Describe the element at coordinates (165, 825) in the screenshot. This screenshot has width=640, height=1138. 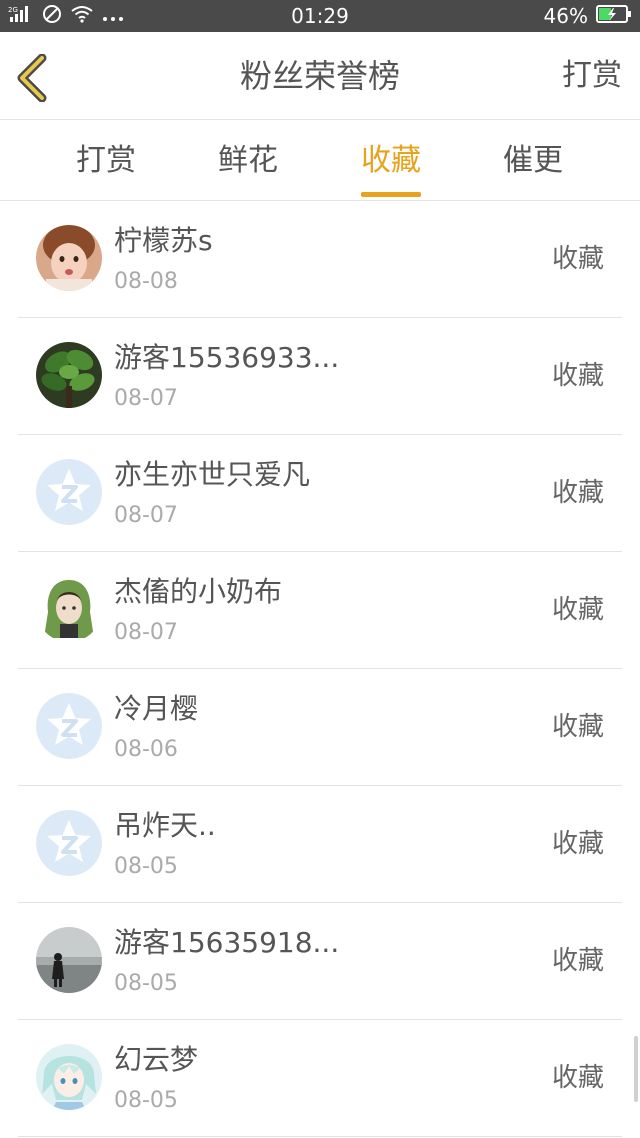
I see `fan-name: 吊炸天..` at that location.